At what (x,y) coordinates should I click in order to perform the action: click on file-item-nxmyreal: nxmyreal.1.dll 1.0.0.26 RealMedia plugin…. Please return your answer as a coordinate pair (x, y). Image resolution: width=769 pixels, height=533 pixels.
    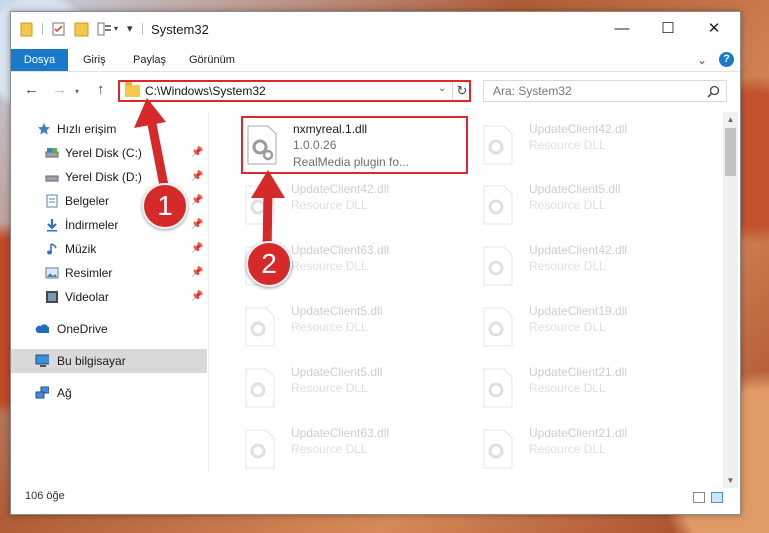
    Looking at the image, I should click on (354, 145).